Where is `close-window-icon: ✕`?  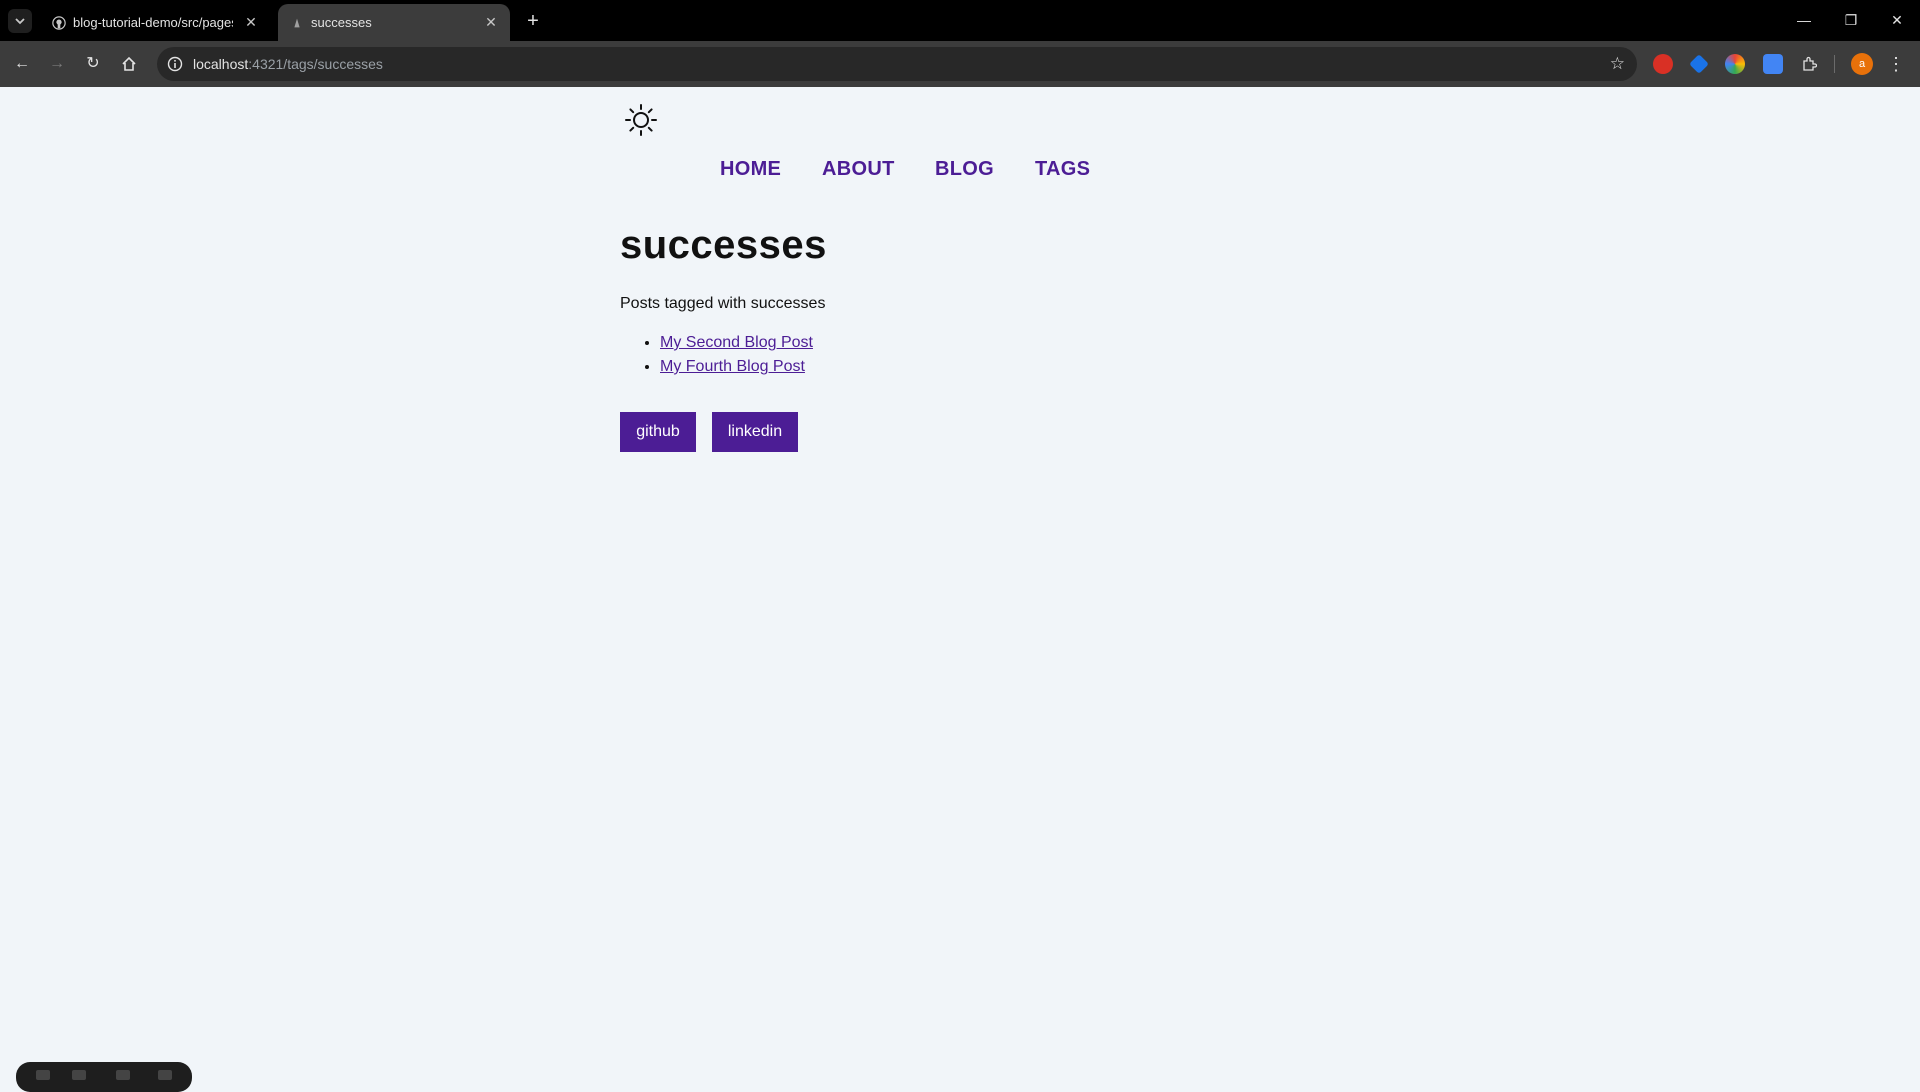 close-window-icon: ✕ is located at coordinates (1897, 20).